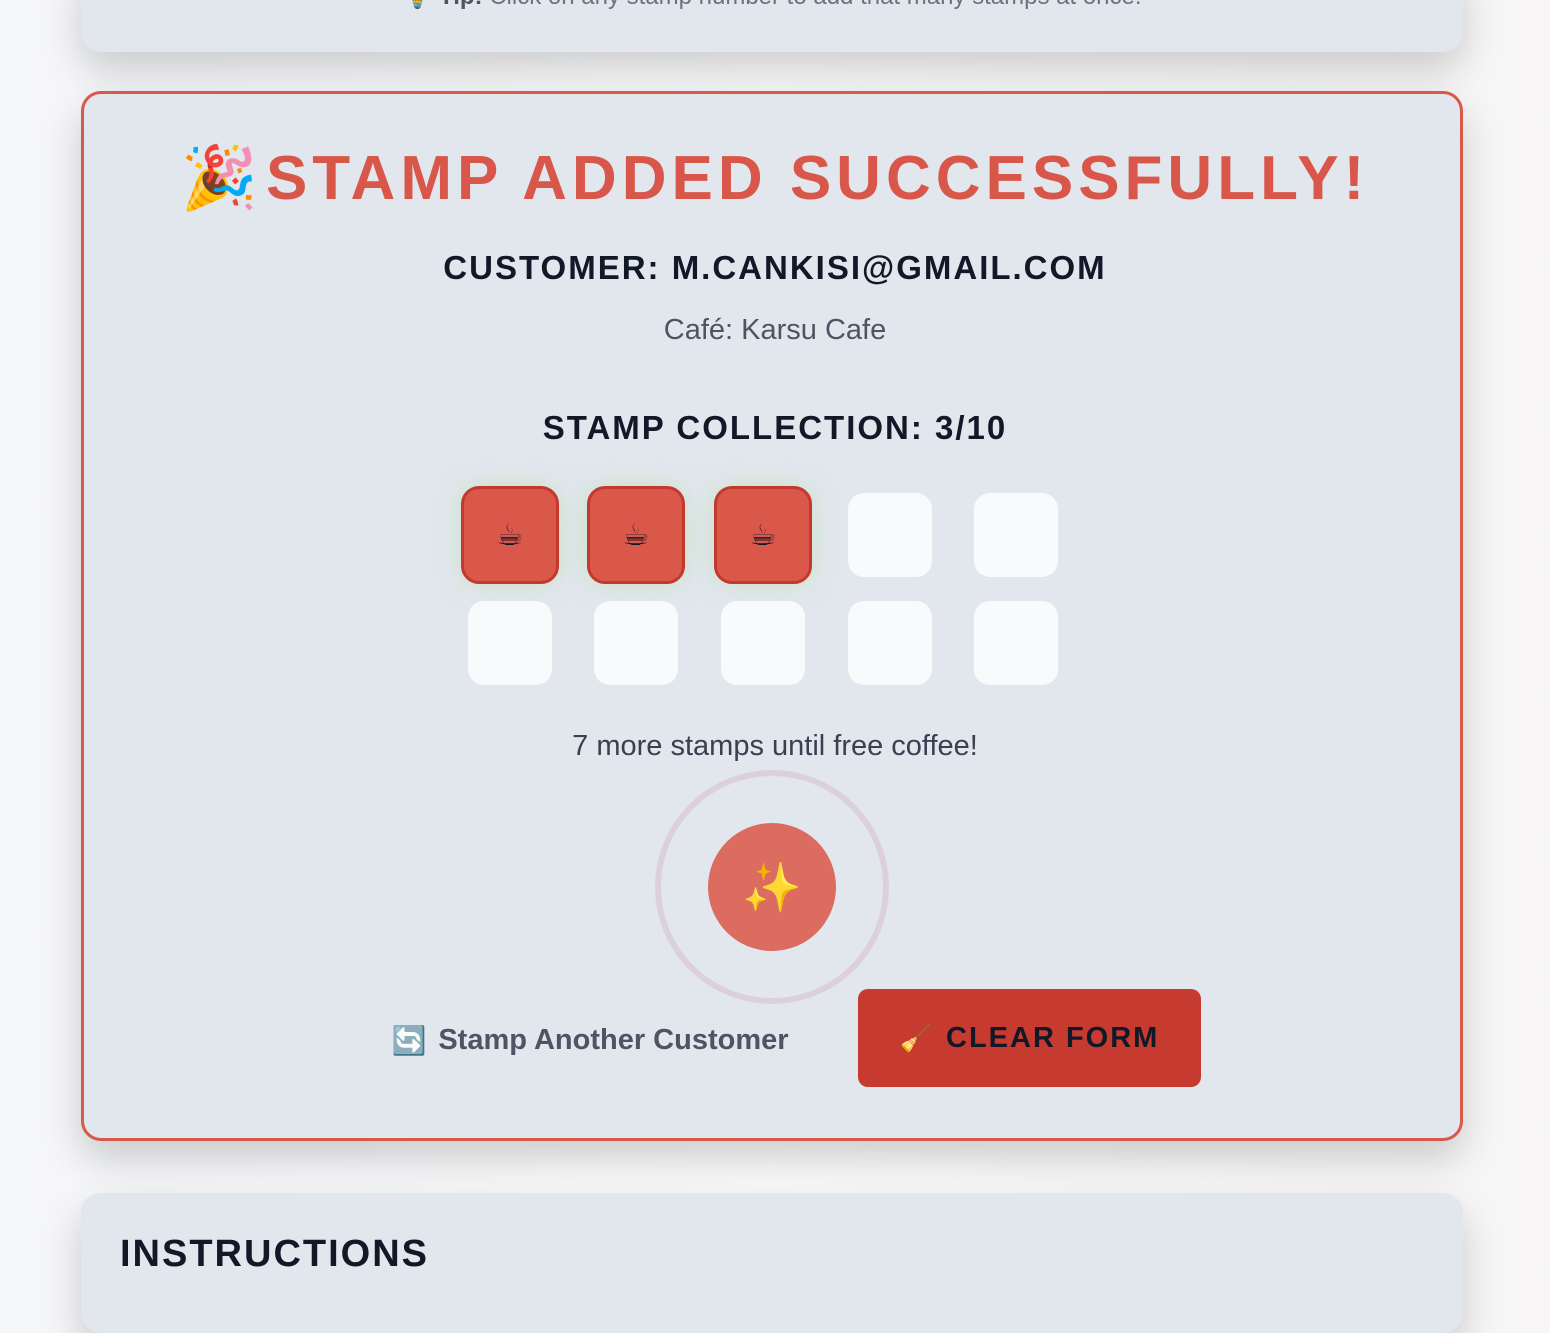  I want to click on stamp-another-customer-label: Stamp Another Customer, so click(613, 1039).